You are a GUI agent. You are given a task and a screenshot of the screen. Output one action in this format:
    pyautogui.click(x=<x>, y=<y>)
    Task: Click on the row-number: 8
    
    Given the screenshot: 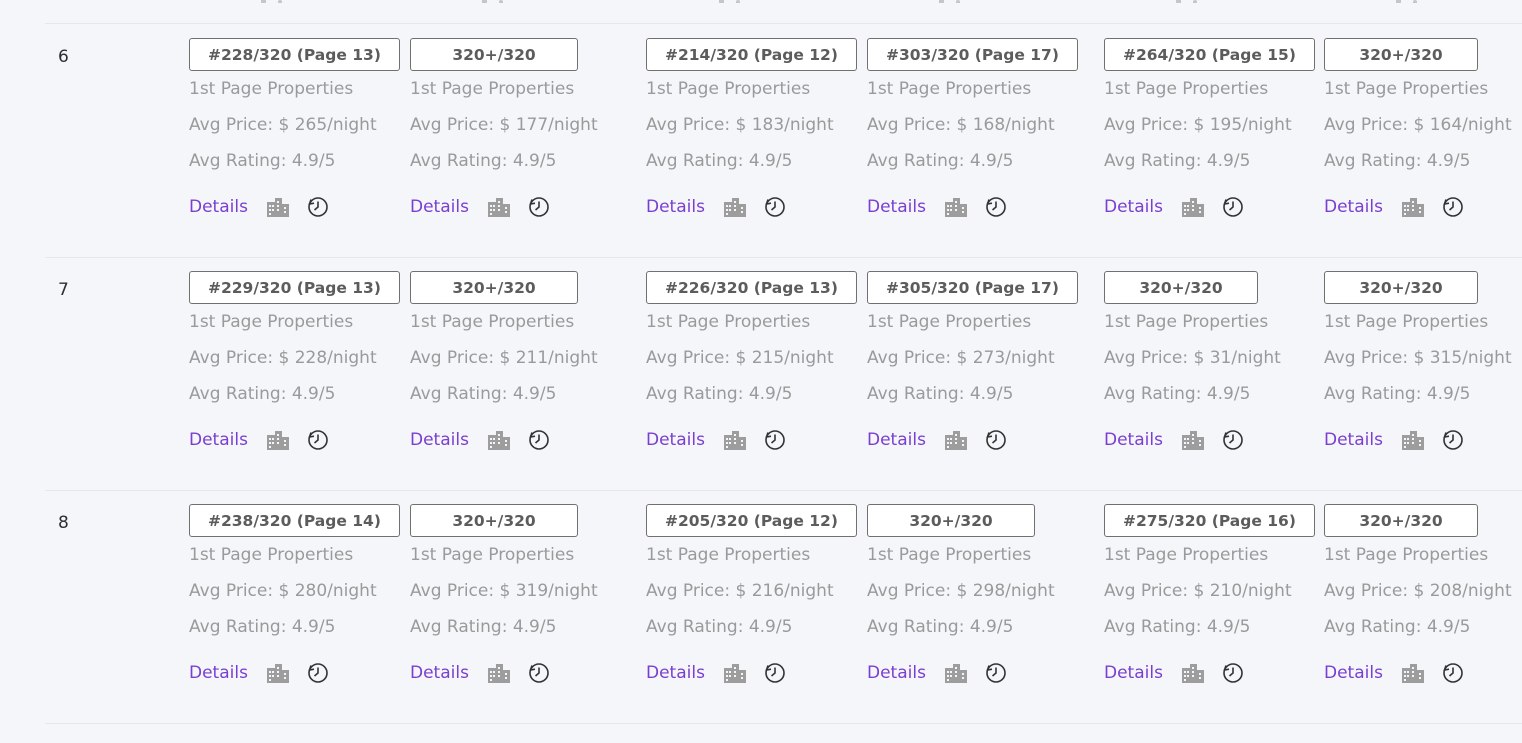 What is the action you would take?
    pyautogui.click(x=63, y=523)
    